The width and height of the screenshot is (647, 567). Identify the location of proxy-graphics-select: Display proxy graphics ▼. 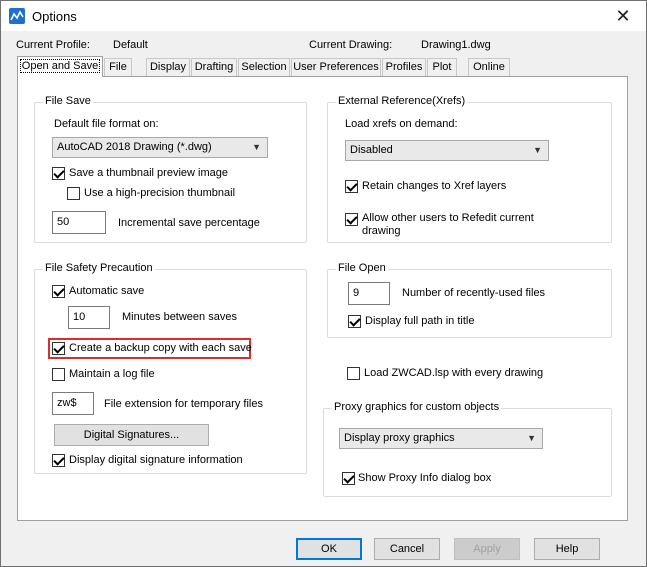
(441, 438).